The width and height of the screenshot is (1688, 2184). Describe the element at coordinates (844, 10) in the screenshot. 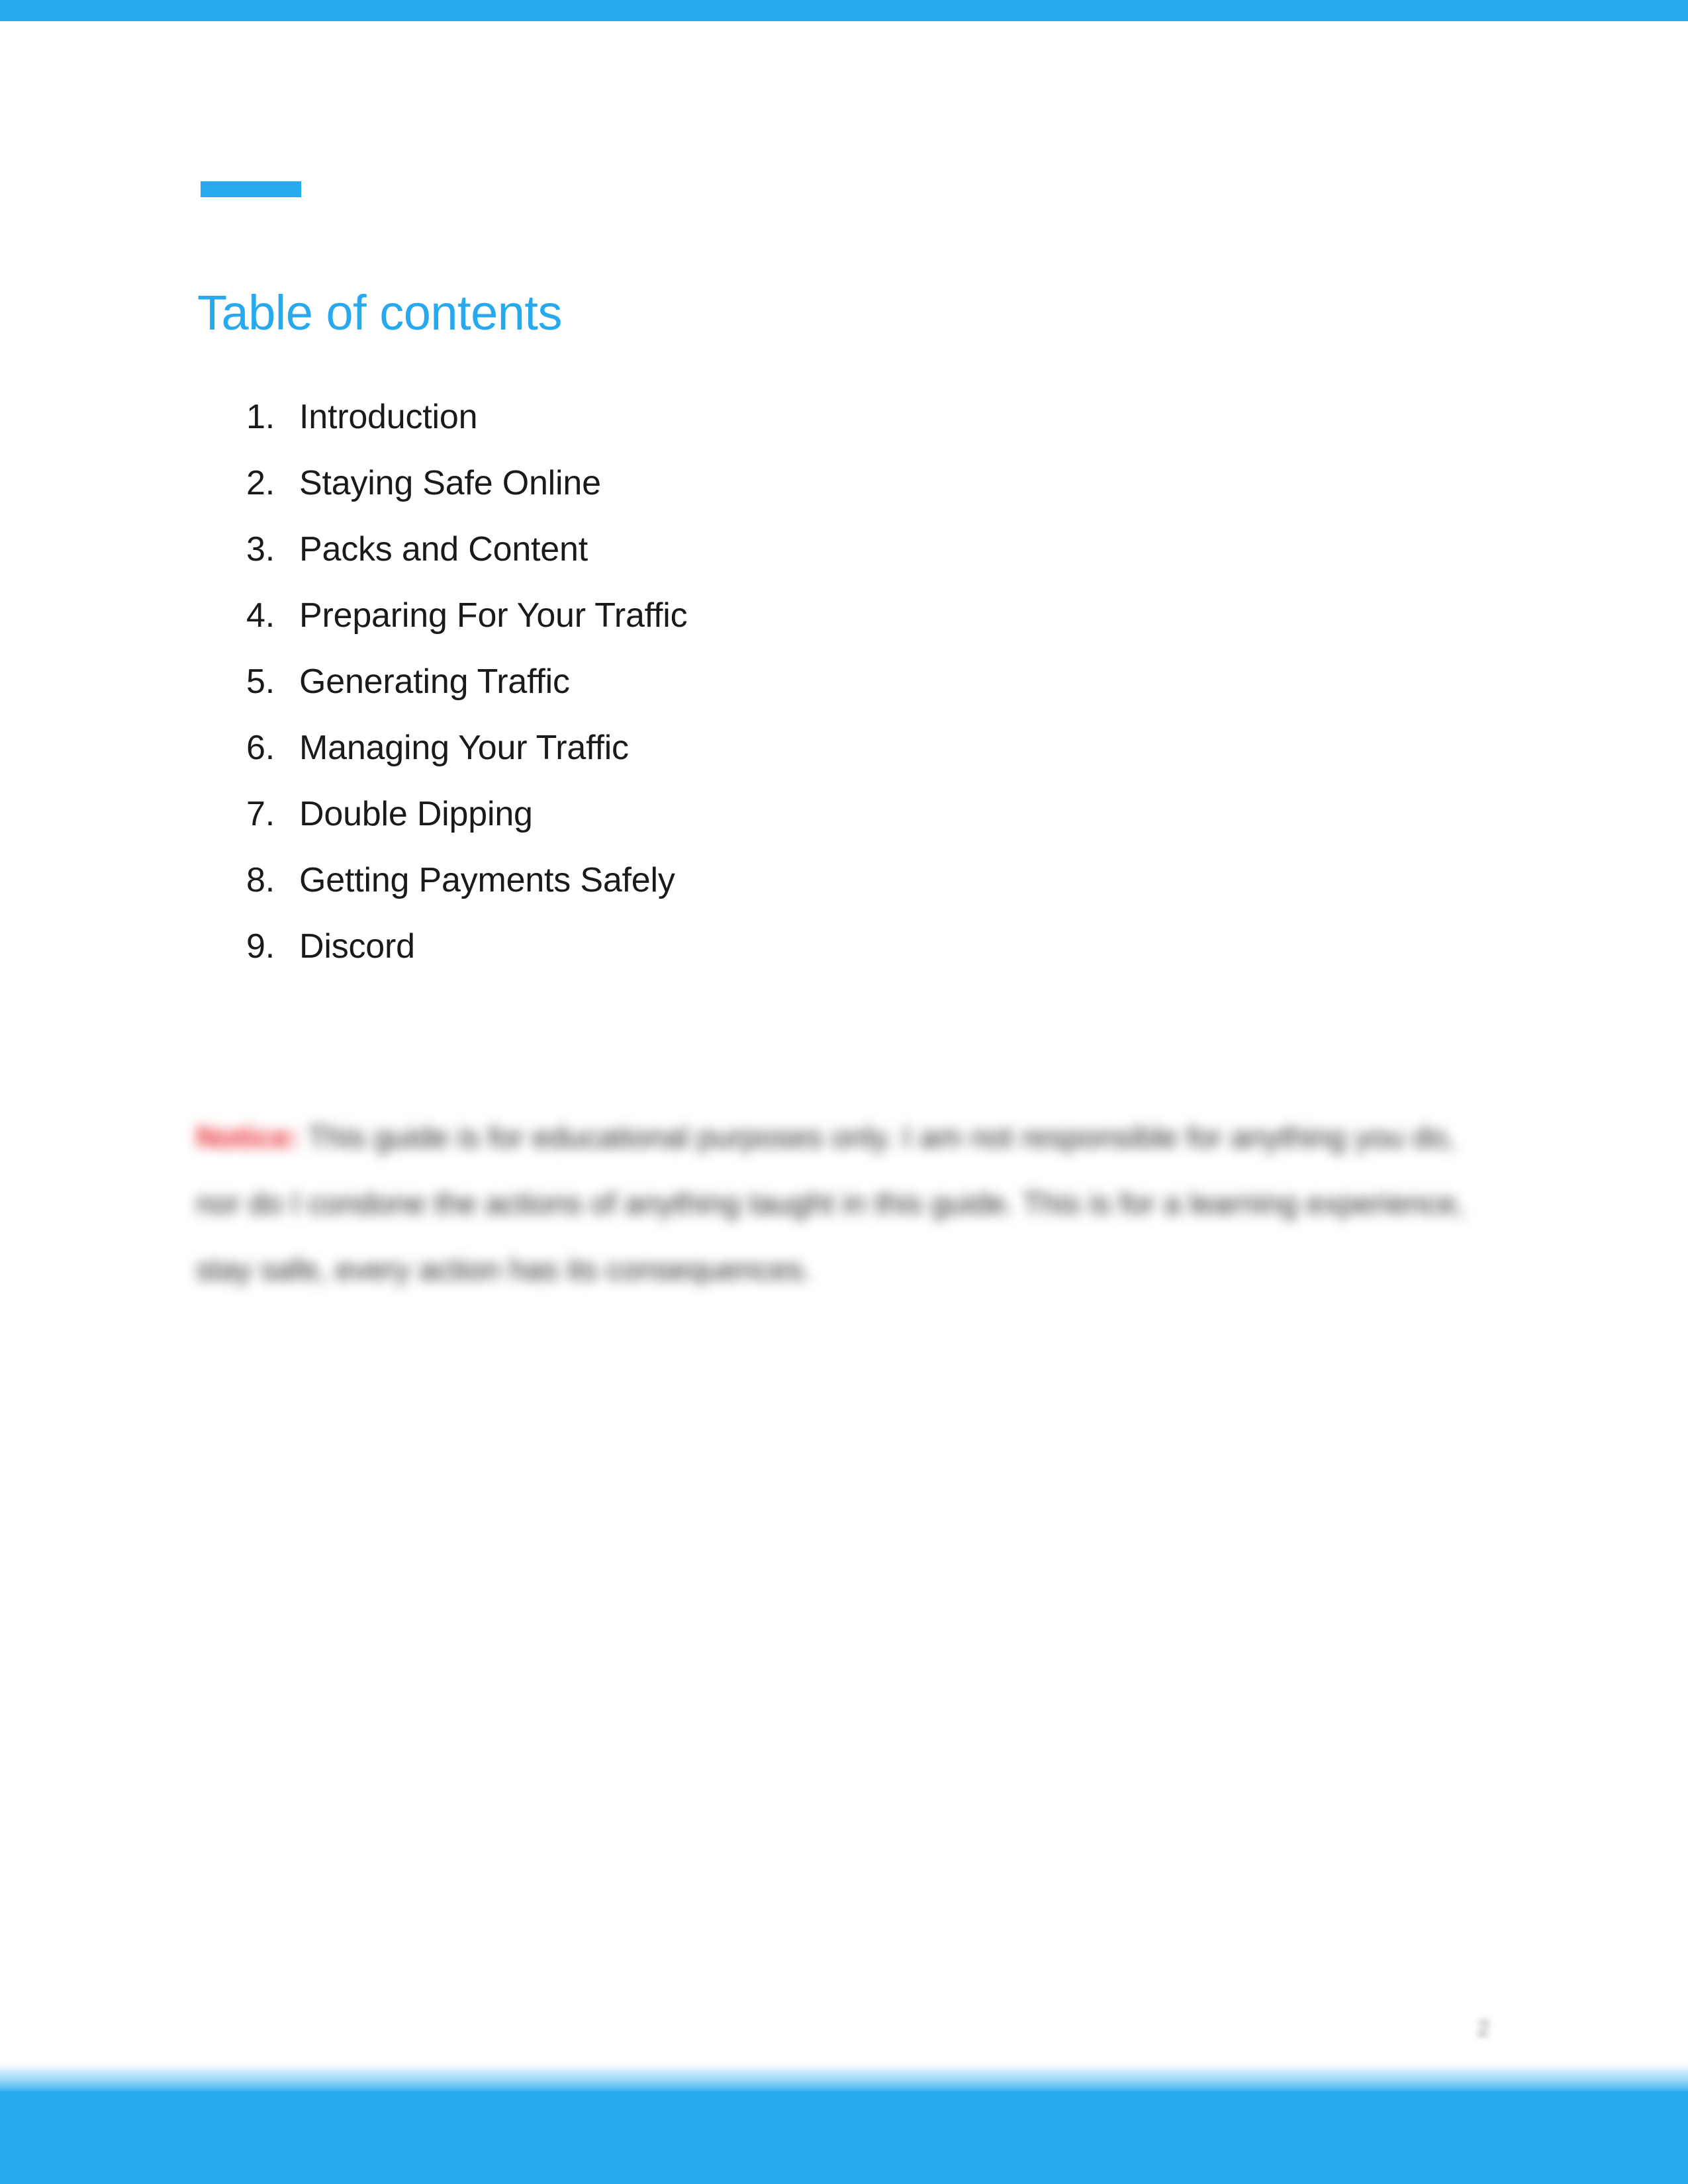

I see `top-brand-bar` at that location.